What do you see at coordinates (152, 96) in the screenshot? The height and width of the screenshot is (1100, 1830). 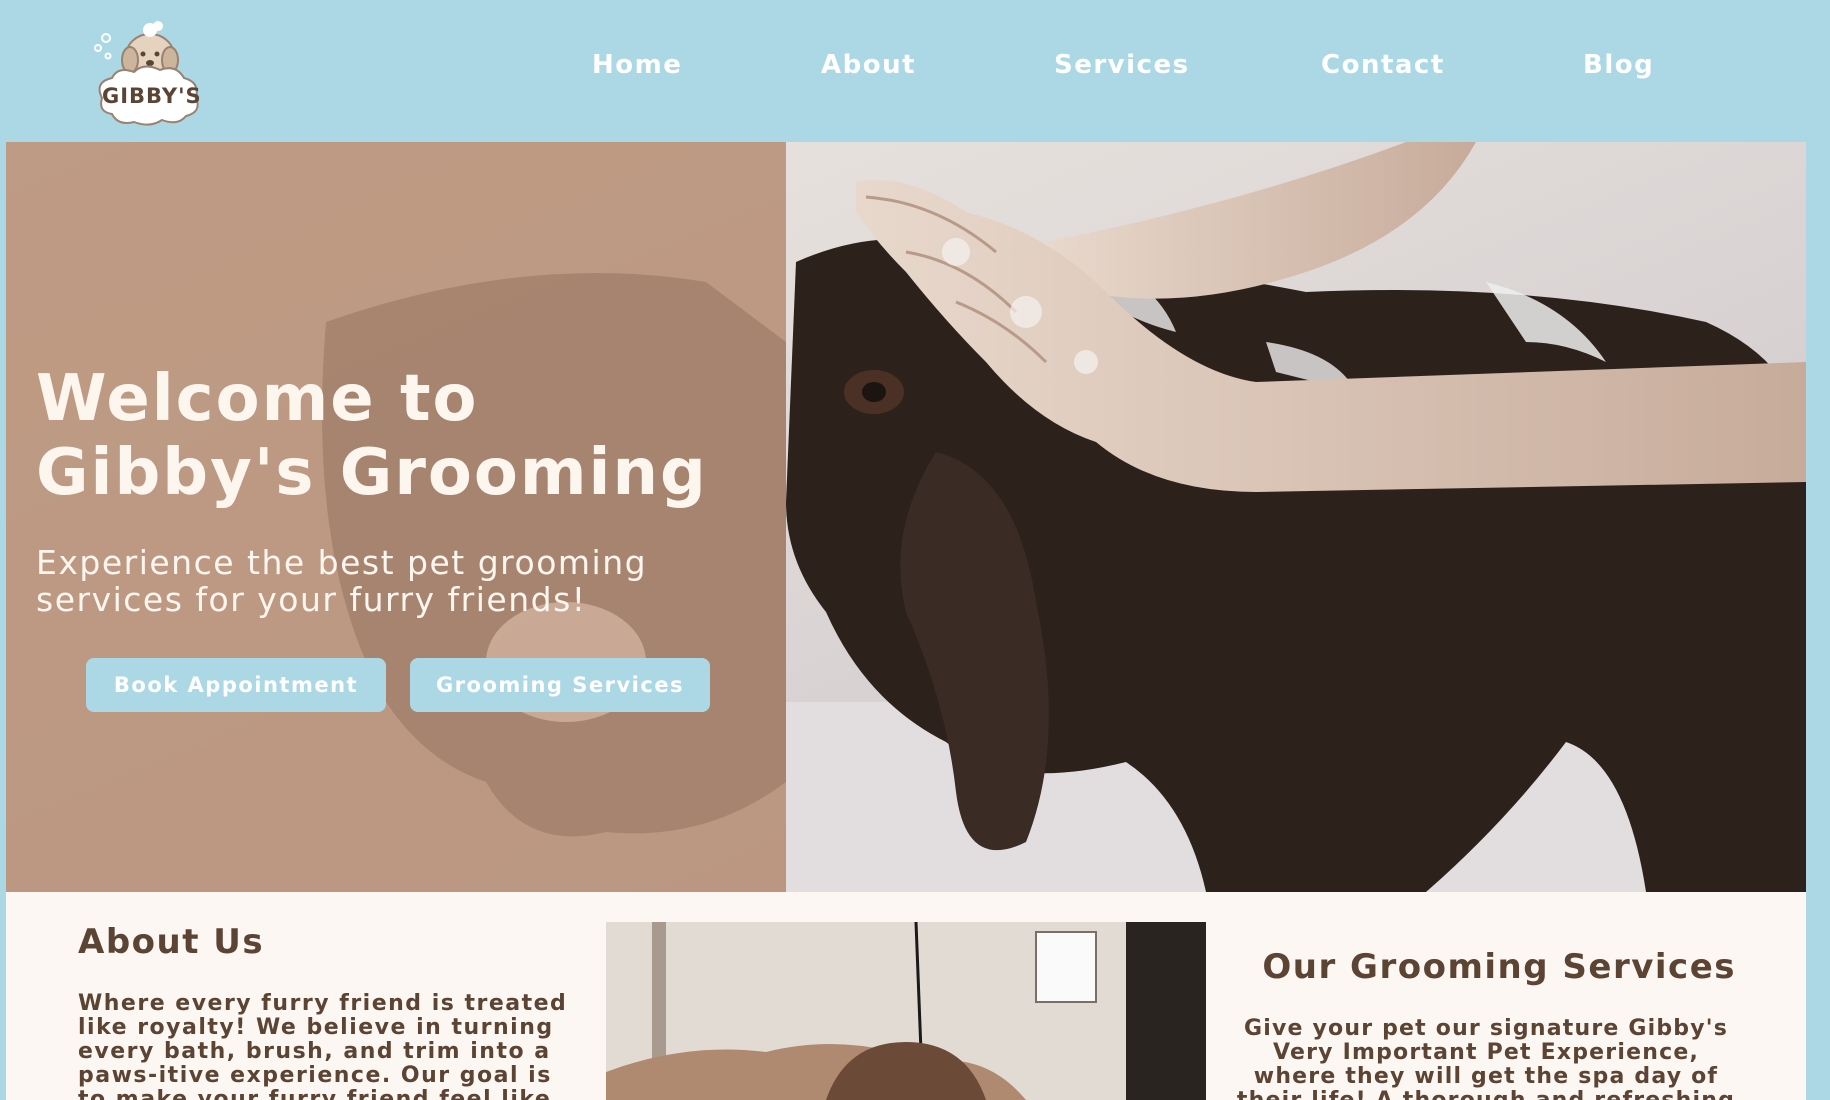 I see `logo-text: GIBBY'S` at bounding box center [152, 96].